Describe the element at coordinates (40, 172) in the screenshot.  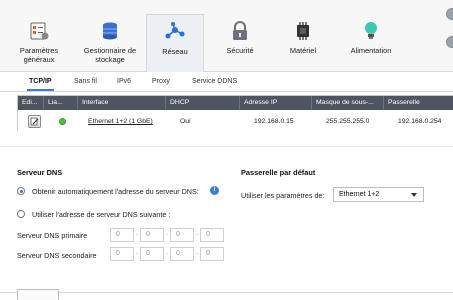
I see `dns-section-title: Serveur DNS` at that location.